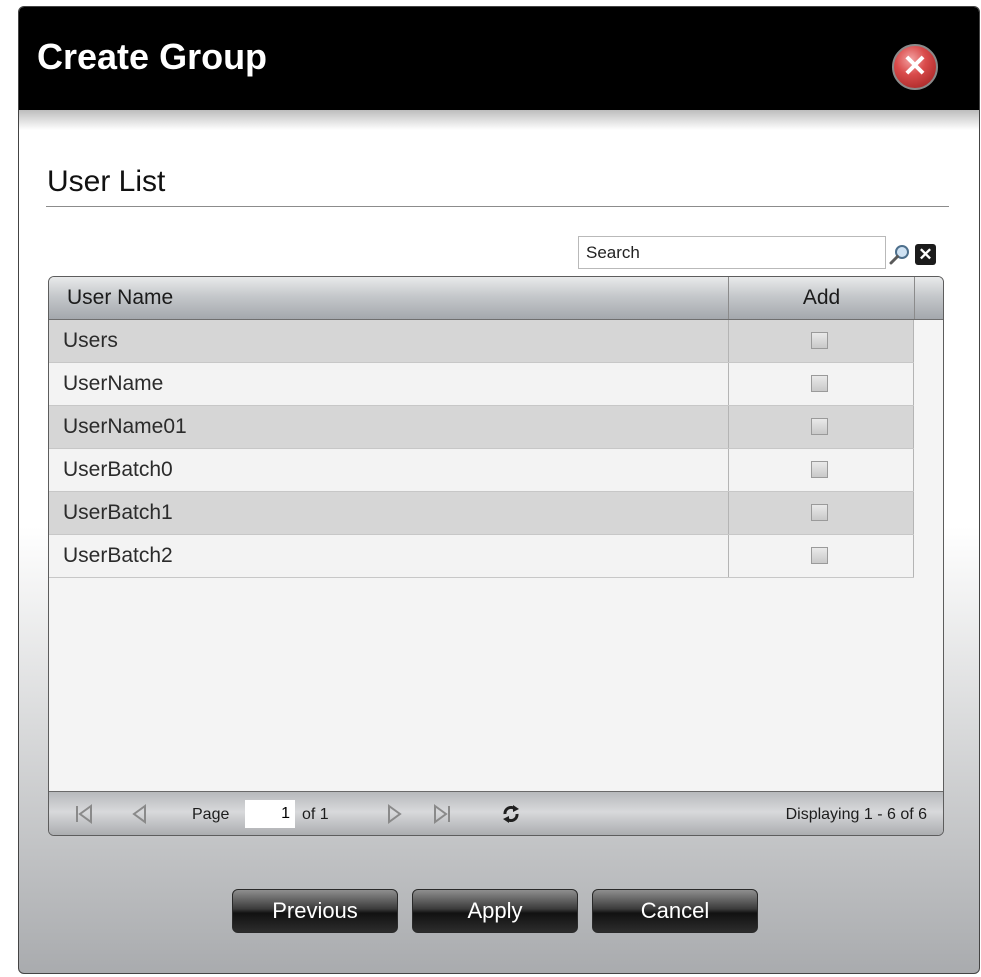 This screenshot has height=977, width=981. Describe the element at coordinates (211, 814) in the screenshot. I see `page-label: Page` at that location.